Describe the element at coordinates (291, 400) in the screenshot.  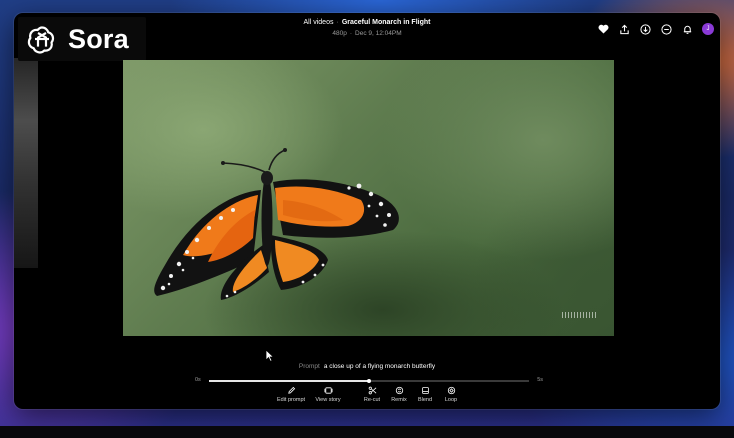
I see `edit-prompt-label: Edit prompt` at that location.